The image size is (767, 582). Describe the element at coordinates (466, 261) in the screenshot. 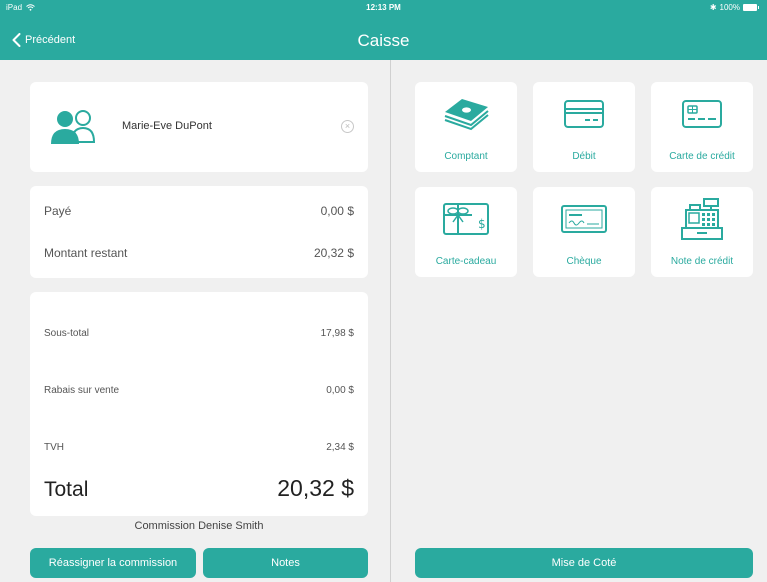

I see `payment-gift-card-label: Carte-cadeau` at that location.